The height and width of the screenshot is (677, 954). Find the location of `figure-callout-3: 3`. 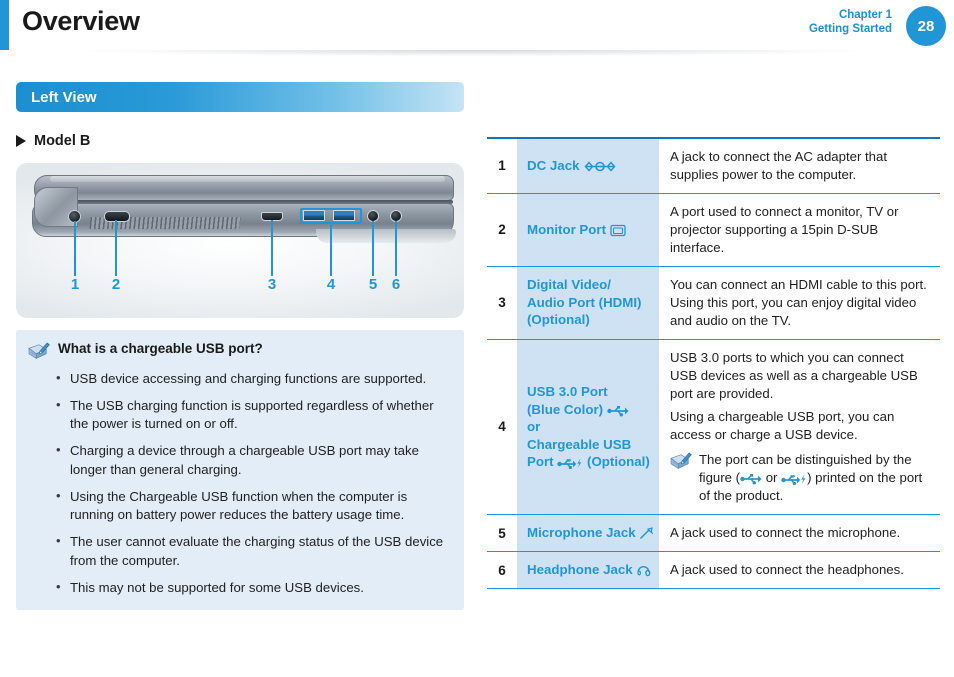

figure-callout-3: 3 is located at coordinates (272, 284).